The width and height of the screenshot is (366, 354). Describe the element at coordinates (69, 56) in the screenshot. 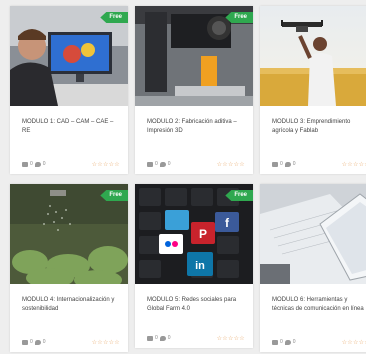

I see `course-thumbnail-1: Free` at that location.